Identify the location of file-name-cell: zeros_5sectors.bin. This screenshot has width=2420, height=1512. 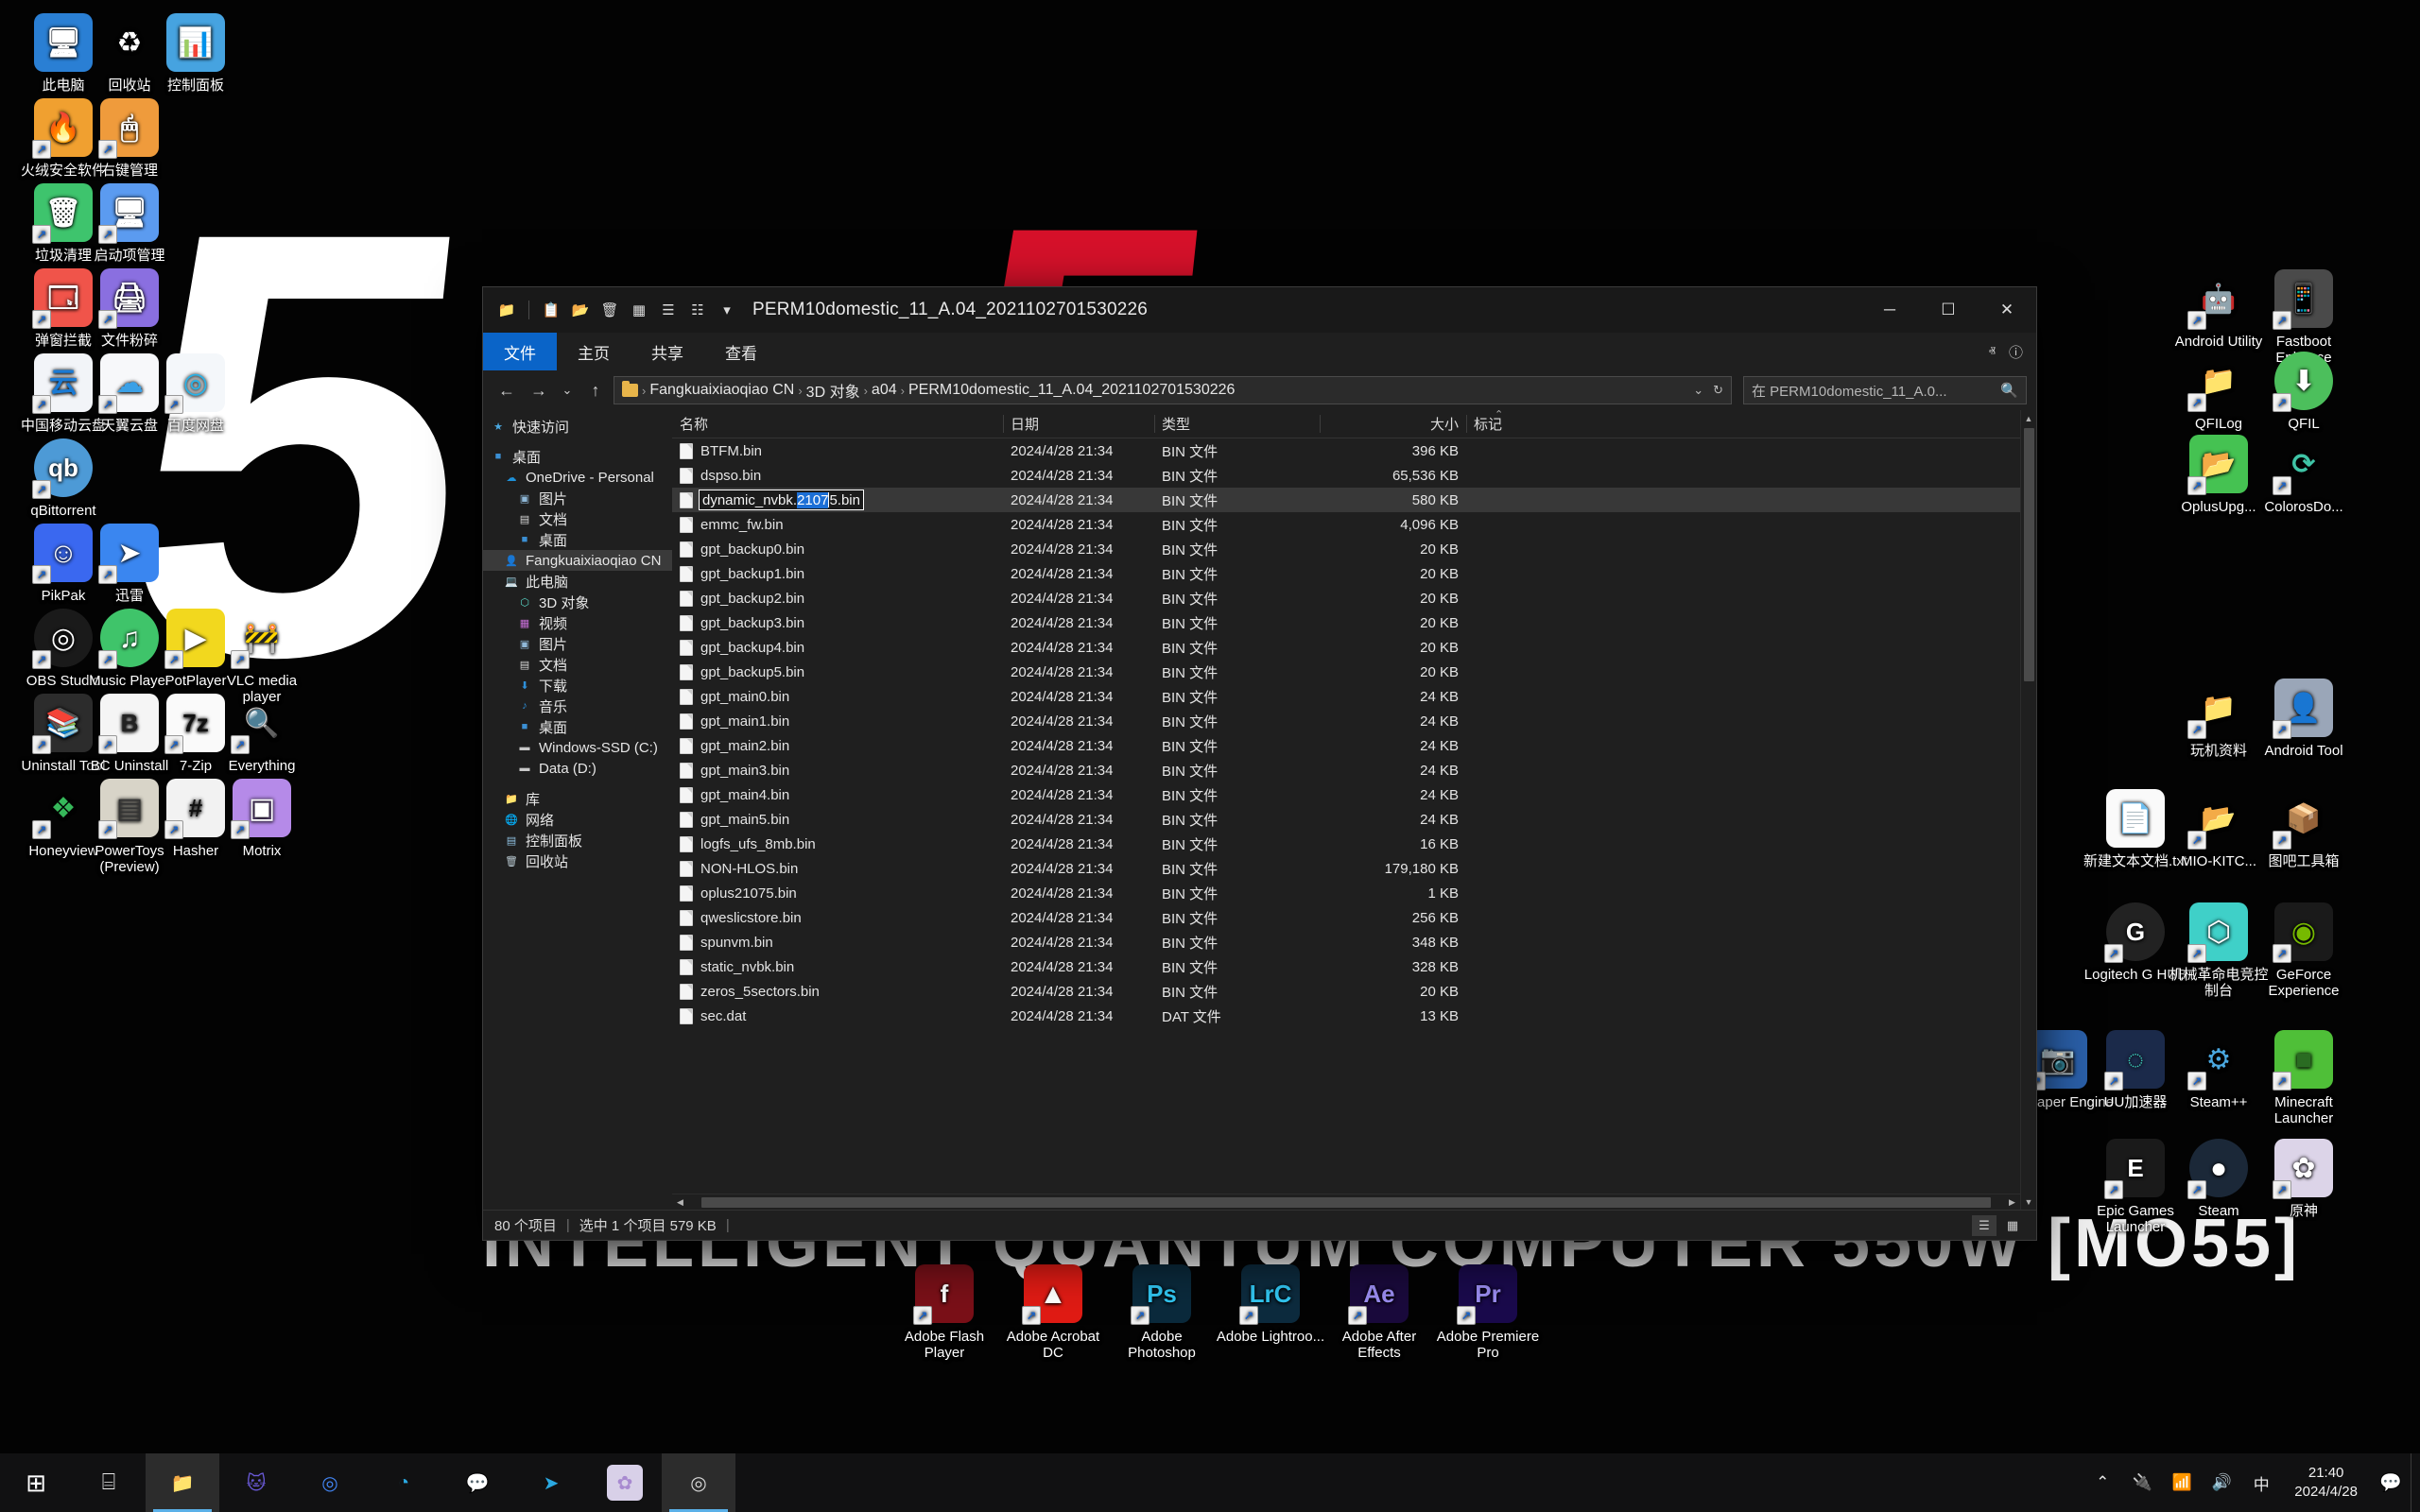
(838, 991).